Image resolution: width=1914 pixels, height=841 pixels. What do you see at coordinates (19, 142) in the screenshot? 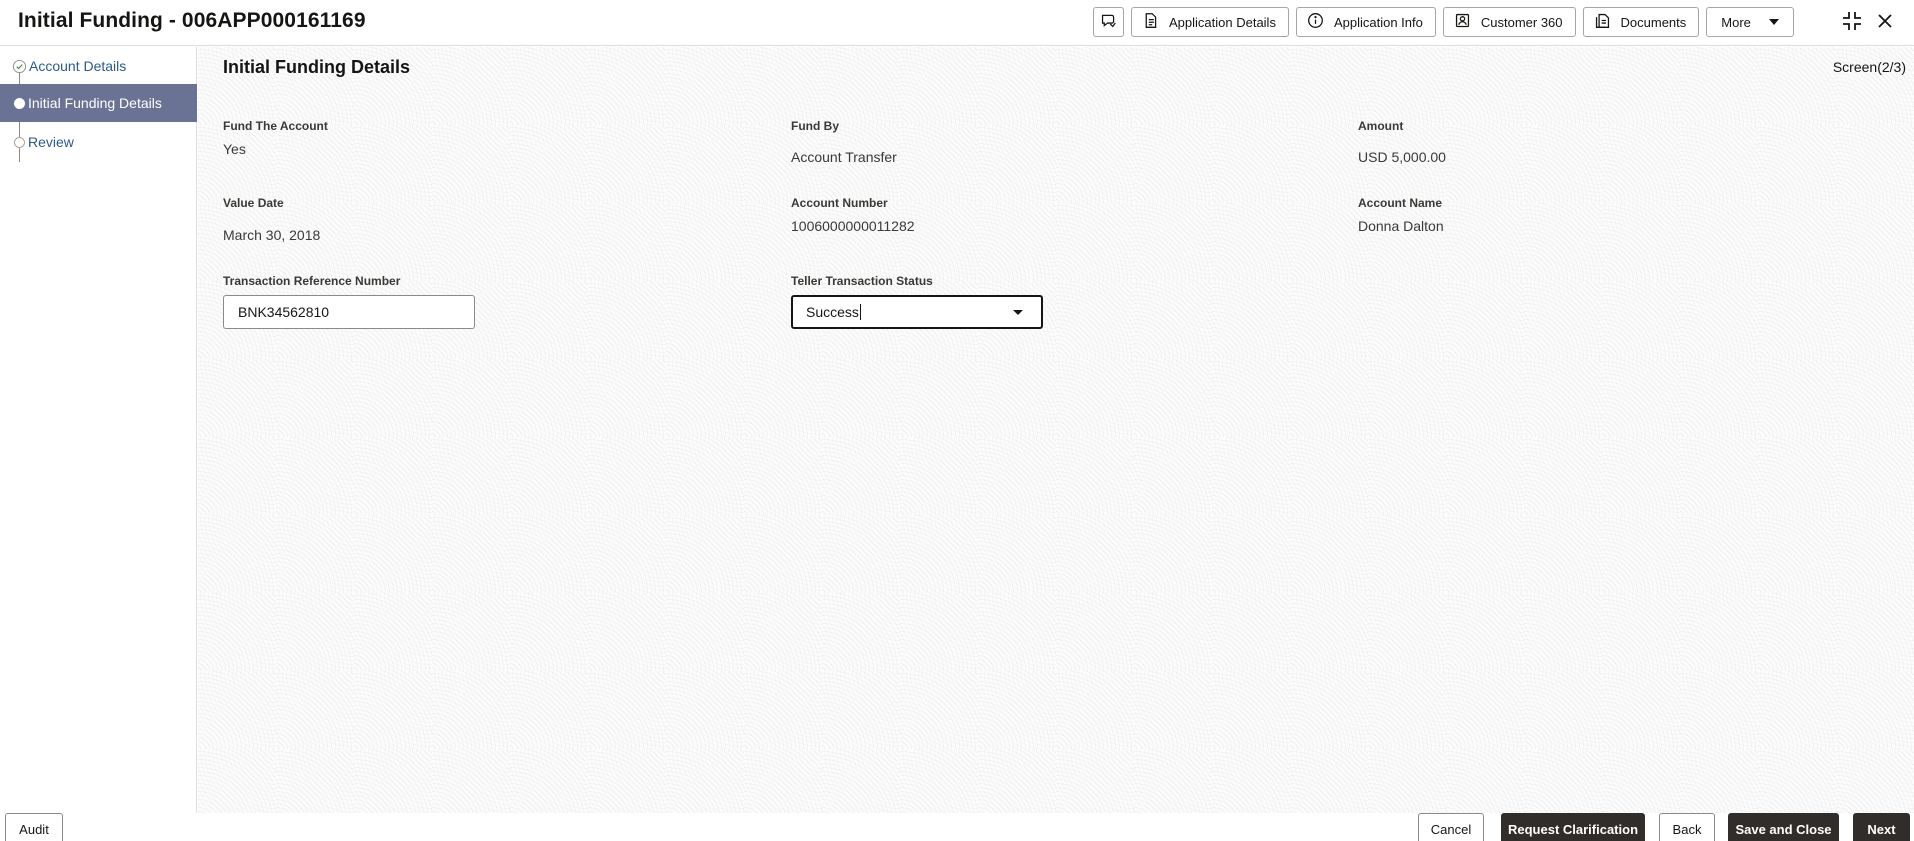
I see `pending-step-dot-icon` at bounding box center [19, 142].